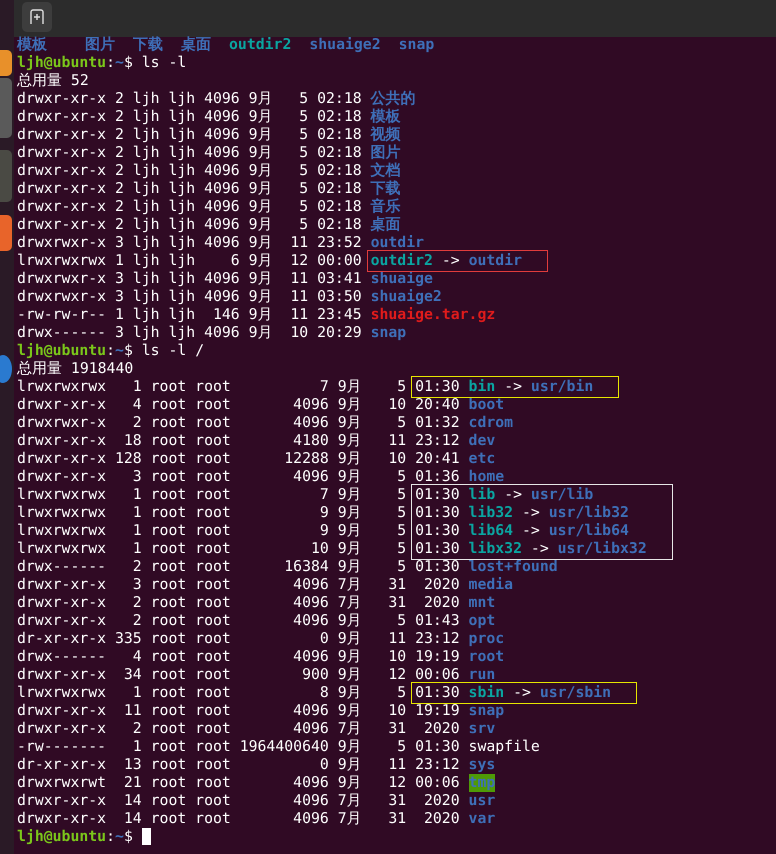 Image resolution: width=776 pixels, height=854 pixels. I want to click on file-info: dr-xr-xr-x 13 root root 0 9月 11, so click(211, 765).